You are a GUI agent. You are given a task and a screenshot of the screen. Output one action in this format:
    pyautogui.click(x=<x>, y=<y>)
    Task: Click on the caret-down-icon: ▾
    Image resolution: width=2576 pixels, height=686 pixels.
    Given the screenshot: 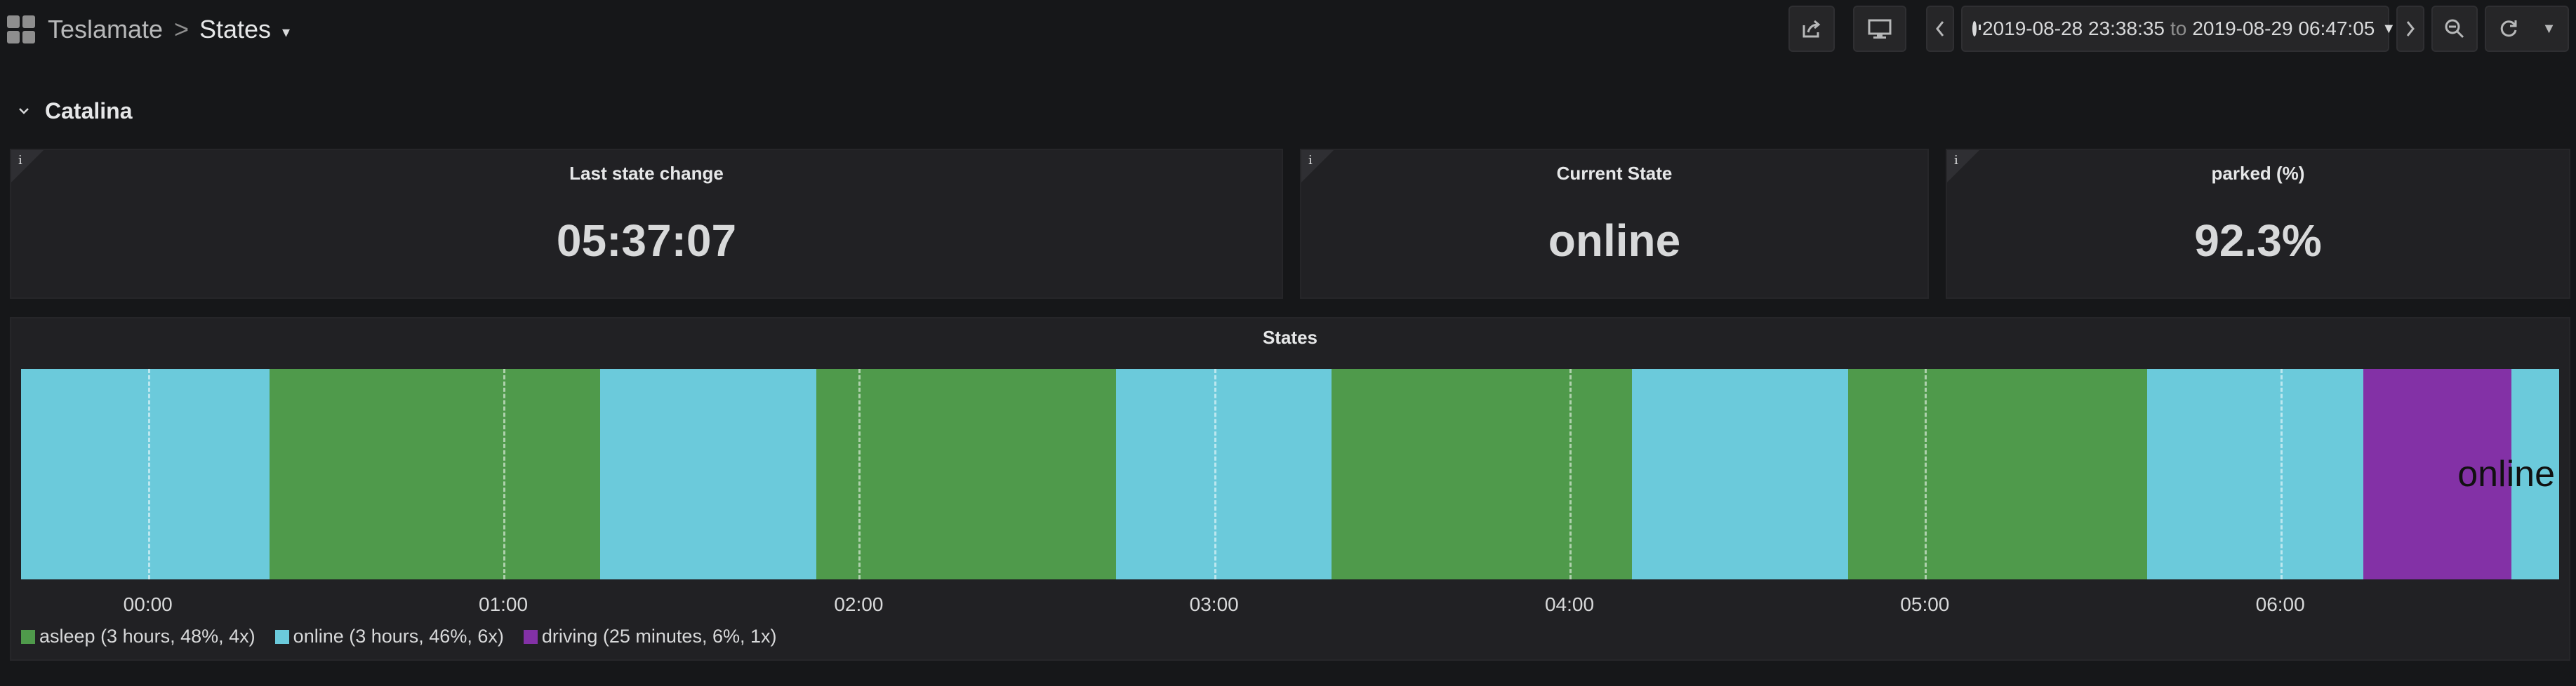 What is the action you would take?
    pyautogui.click(x=286, y=32)
    